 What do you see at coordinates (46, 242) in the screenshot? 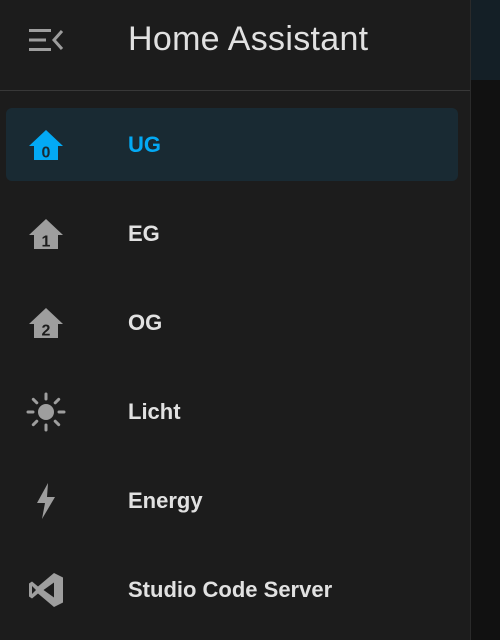
I see `svg-text: 1` at bounding box center [46, 242].